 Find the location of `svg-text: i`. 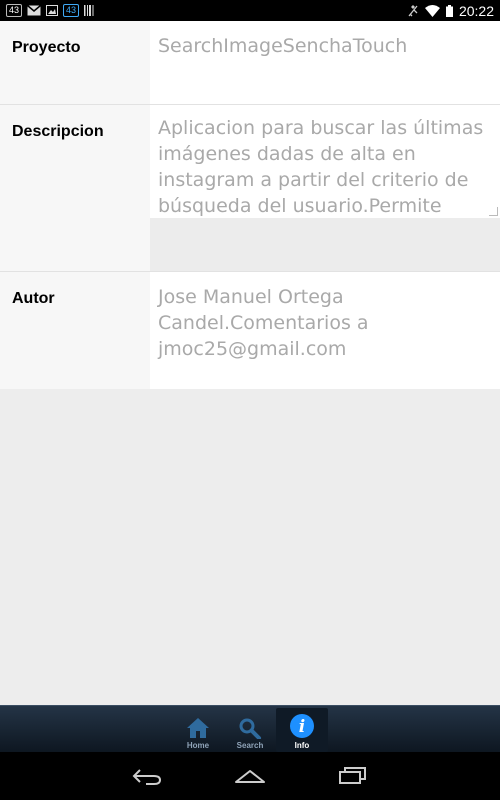

svg-text: i is located at coordinates (302, 727).